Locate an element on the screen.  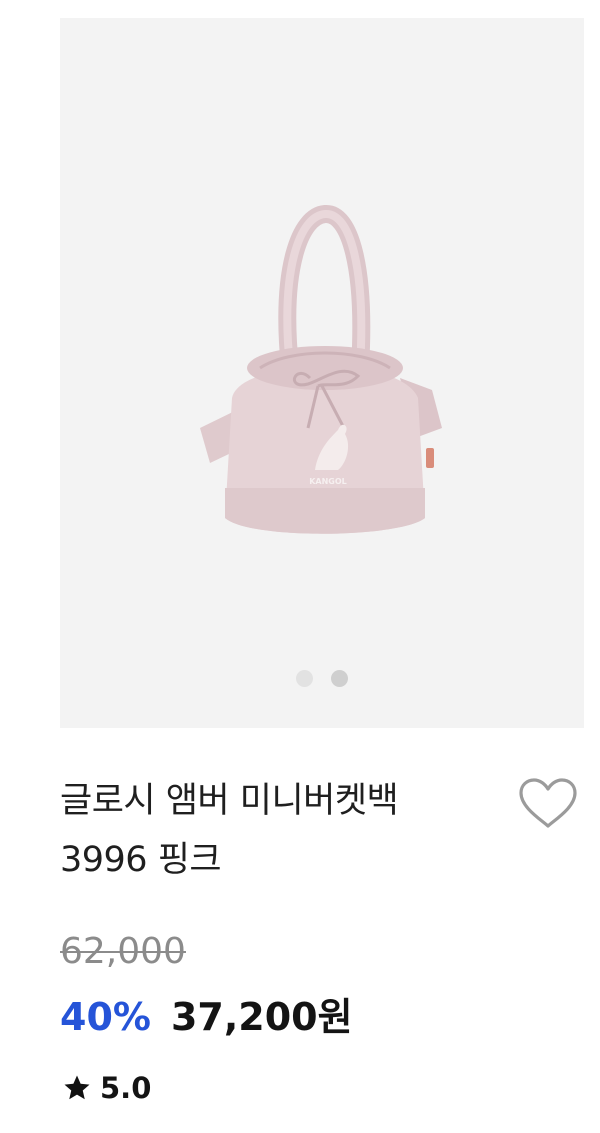
rating-value: 5.0 is located at coordinates (126, 1088).